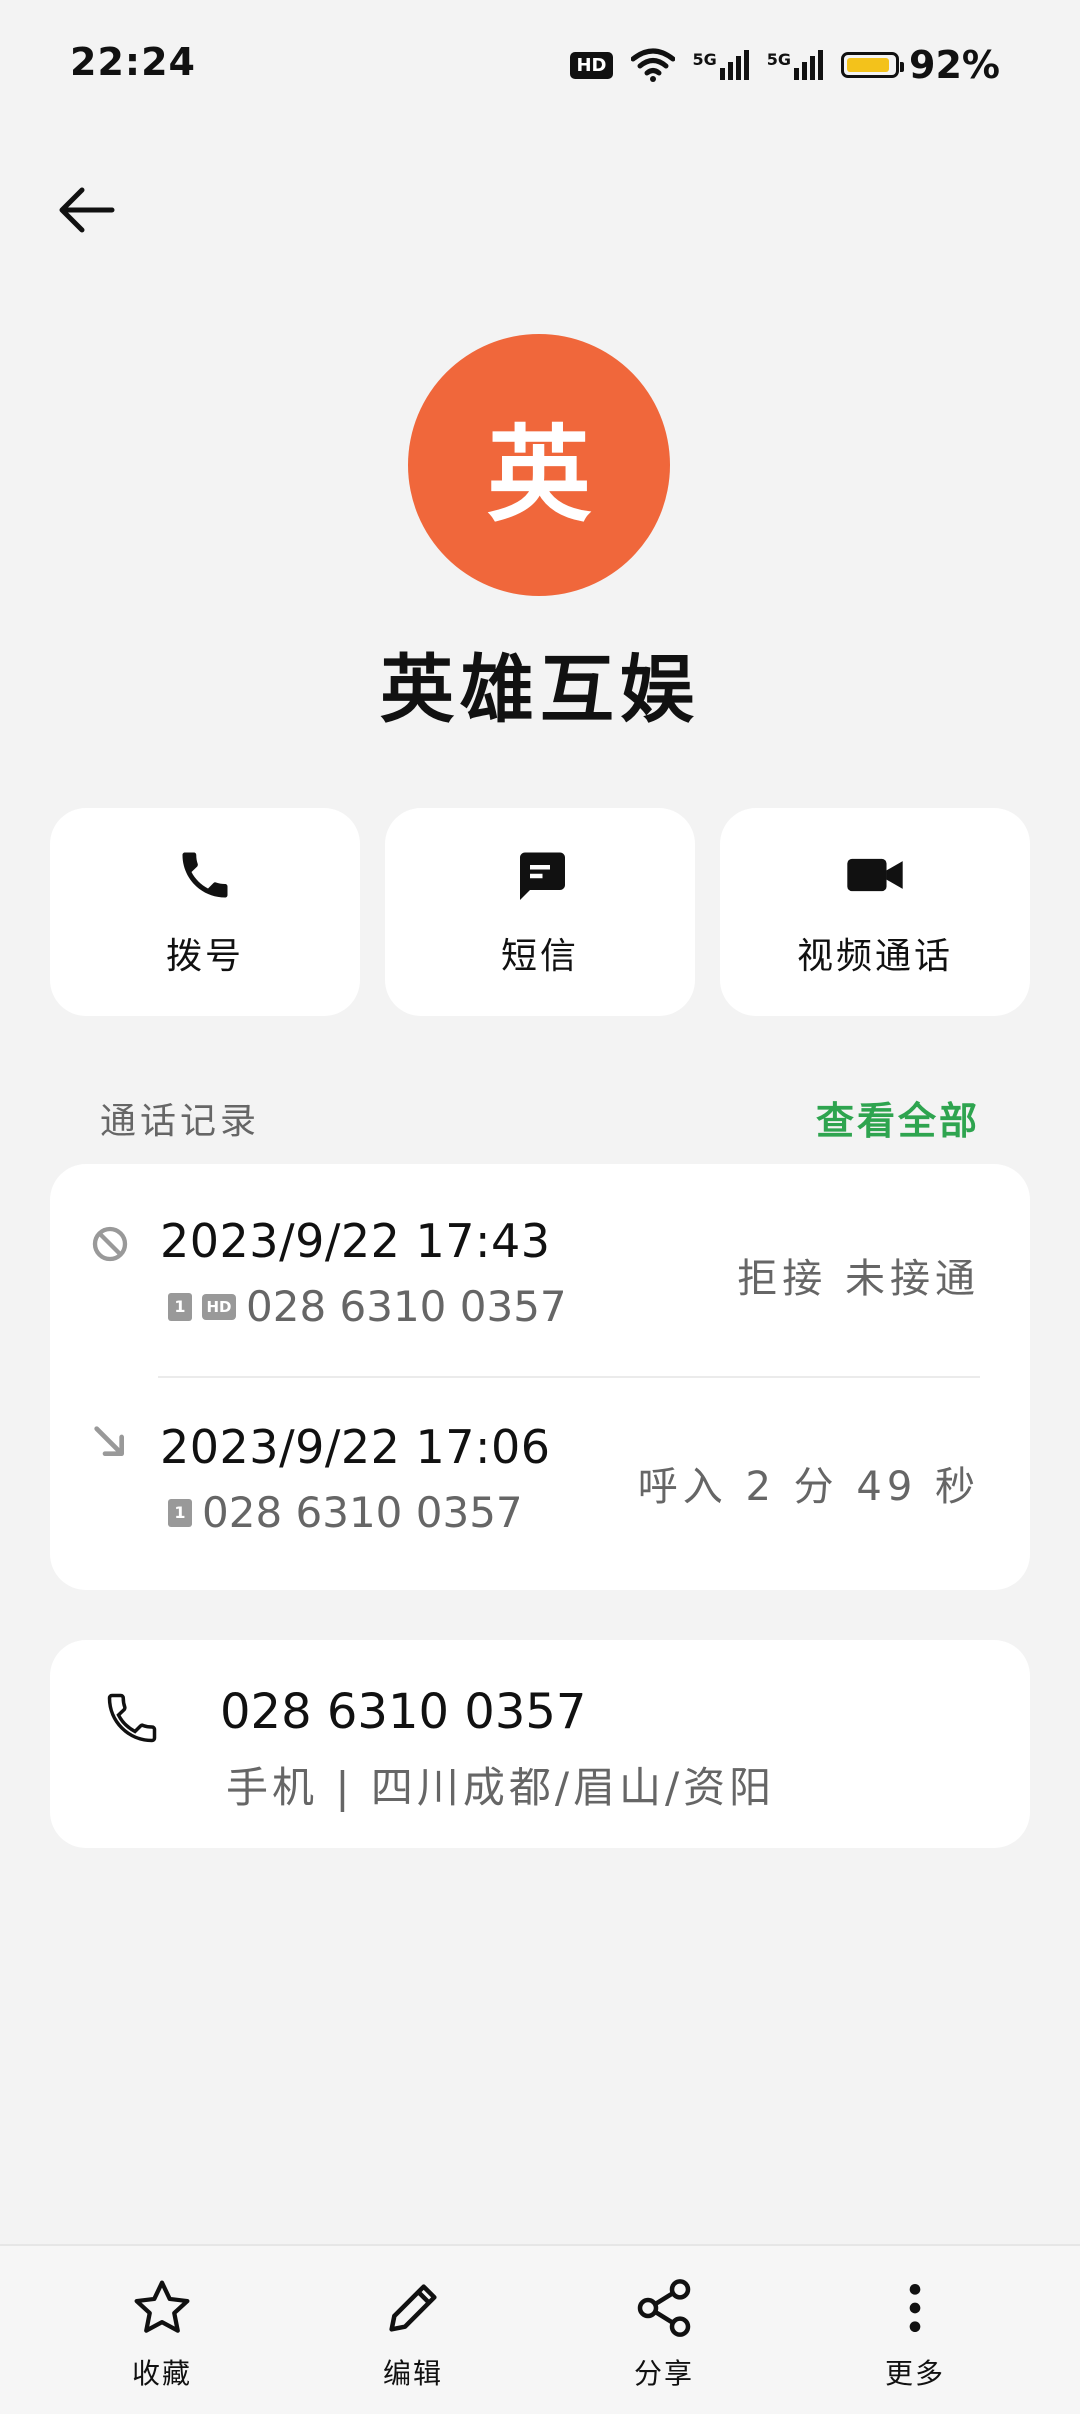 This screenshot has width=1080, height=2414. I want to click on star-icon, so click(162, 2308).